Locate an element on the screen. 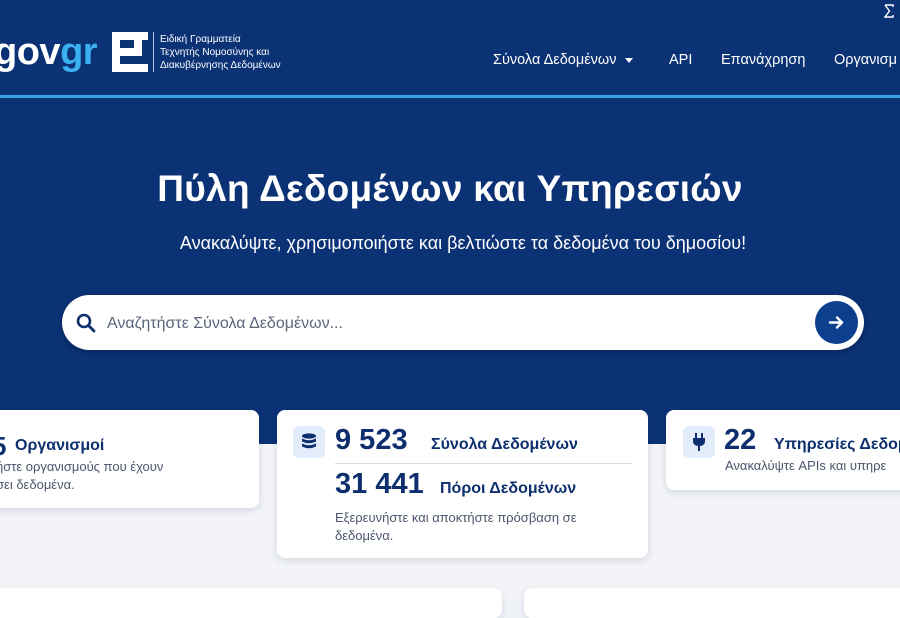 This screenshot has width=900, height=618. search-submit-button is located at coordinates (836, 322).